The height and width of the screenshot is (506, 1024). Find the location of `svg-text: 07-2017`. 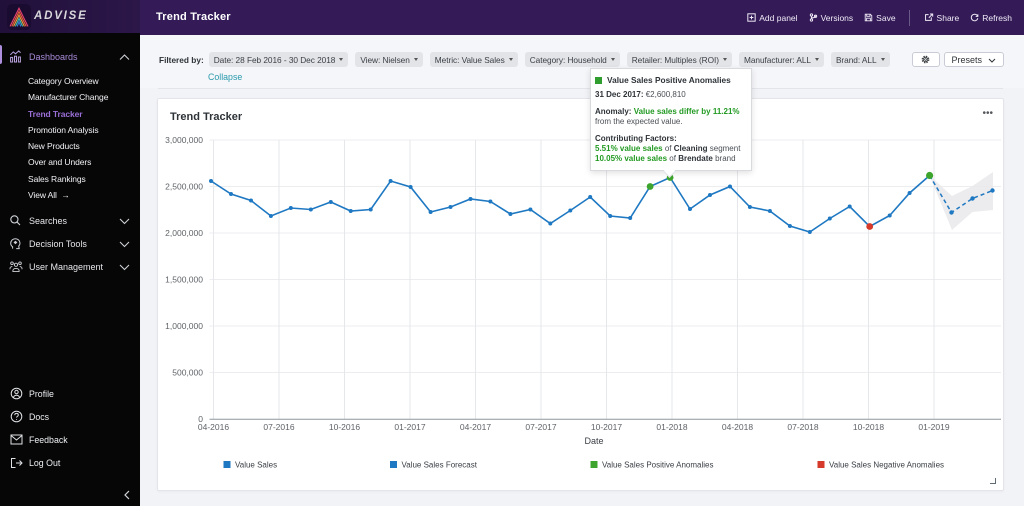

svg-text: 07-2017 is located at coordinates (540, 427).